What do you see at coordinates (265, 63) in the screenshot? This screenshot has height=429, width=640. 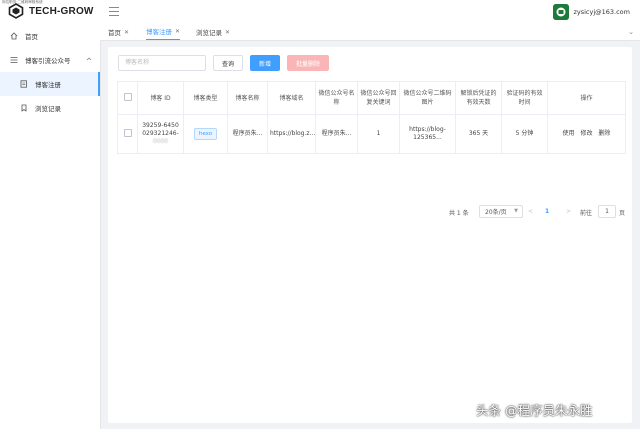 I see `add-button: 新增` at bounding box center [265, 63].